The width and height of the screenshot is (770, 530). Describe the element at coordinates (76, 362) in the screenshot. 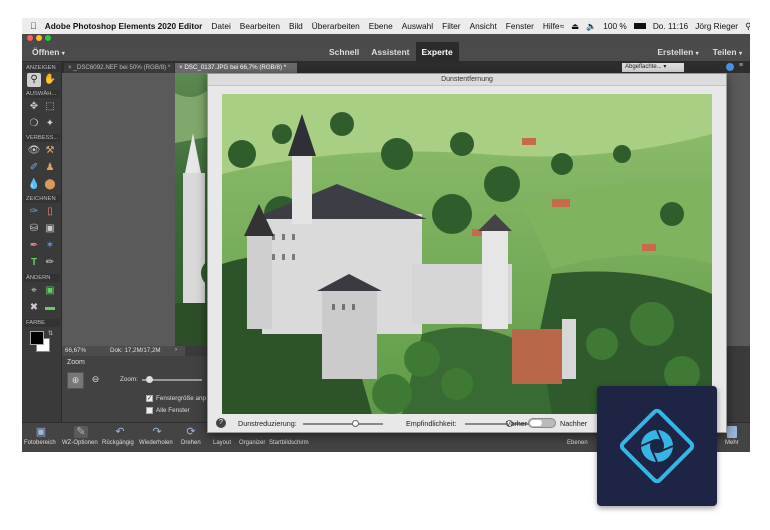

I see `zoom-panel-title: Zoom` at that location.